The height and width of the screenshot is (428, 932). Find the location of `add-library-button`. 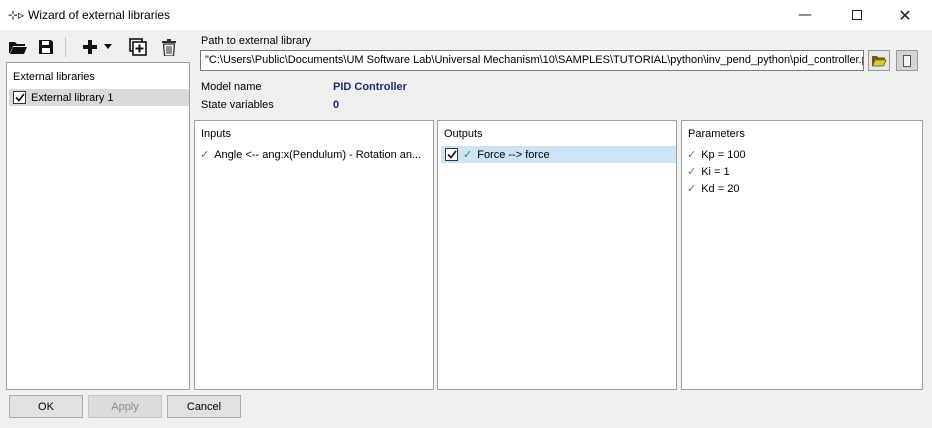

add-library-button is located at coordinates (90, 47).